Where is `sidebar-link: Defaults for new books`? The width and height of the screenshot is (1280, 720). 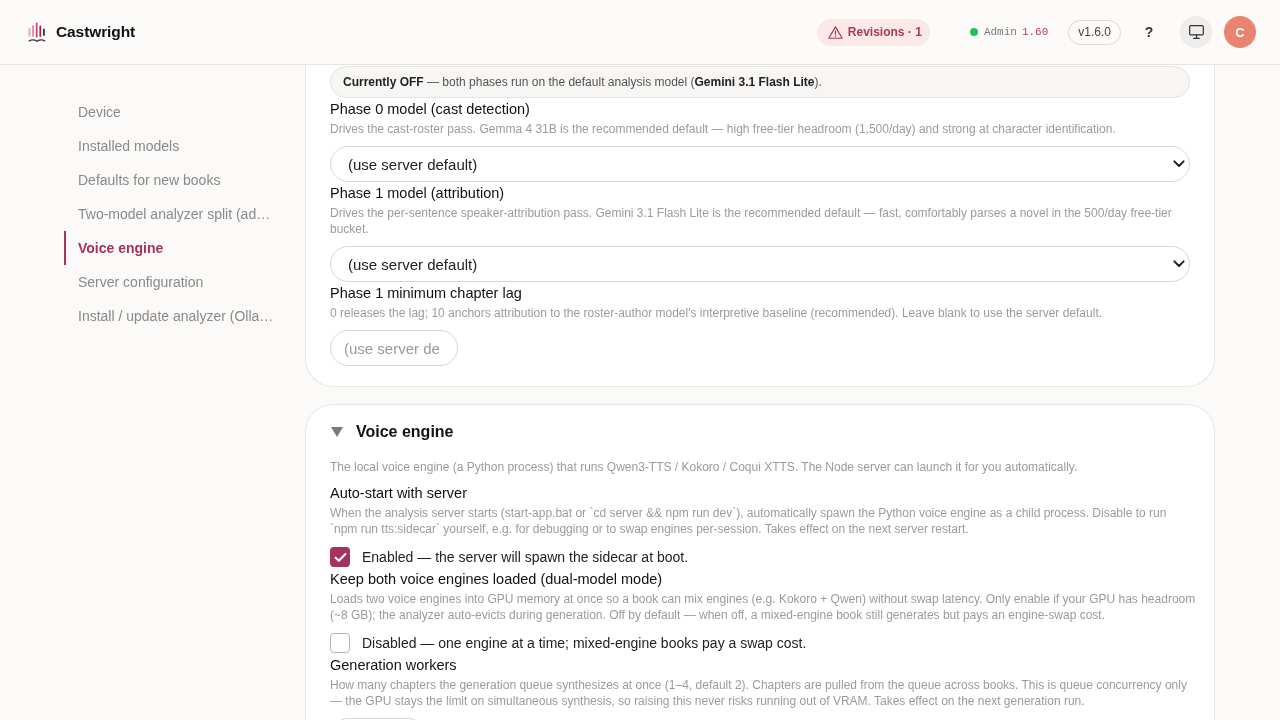 sidebar-link: Defaults for new books is located at coordinates (142, 180).